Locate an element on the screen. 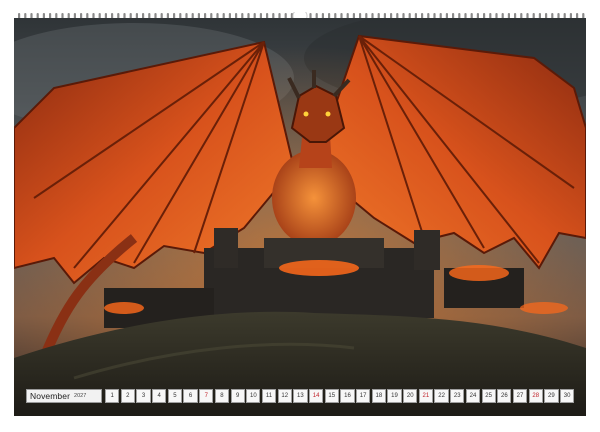  day-cell: 23 is located at coordinates (457, 396).